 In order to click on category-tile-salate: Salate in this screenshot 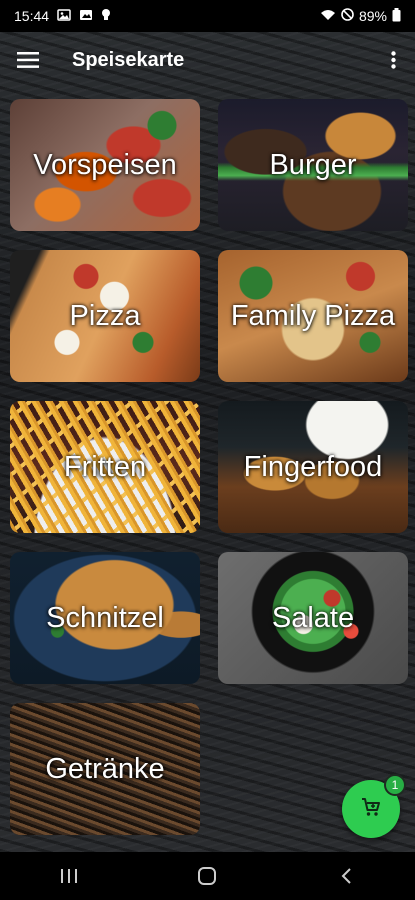, I will do `click(313, 618)`.